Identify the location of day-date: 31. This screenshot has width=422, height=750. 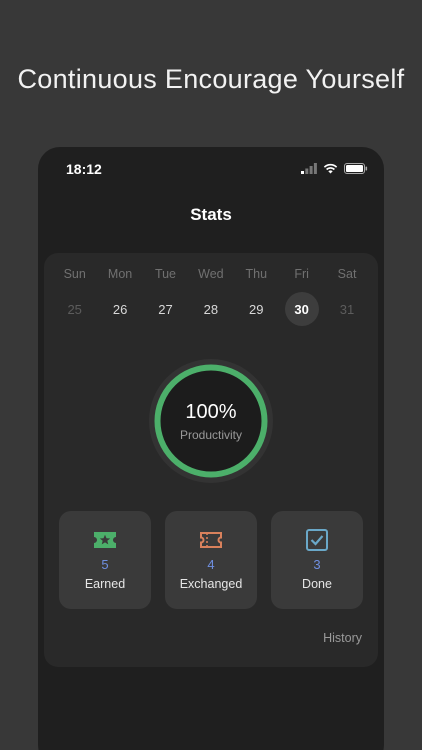
(347, 309).